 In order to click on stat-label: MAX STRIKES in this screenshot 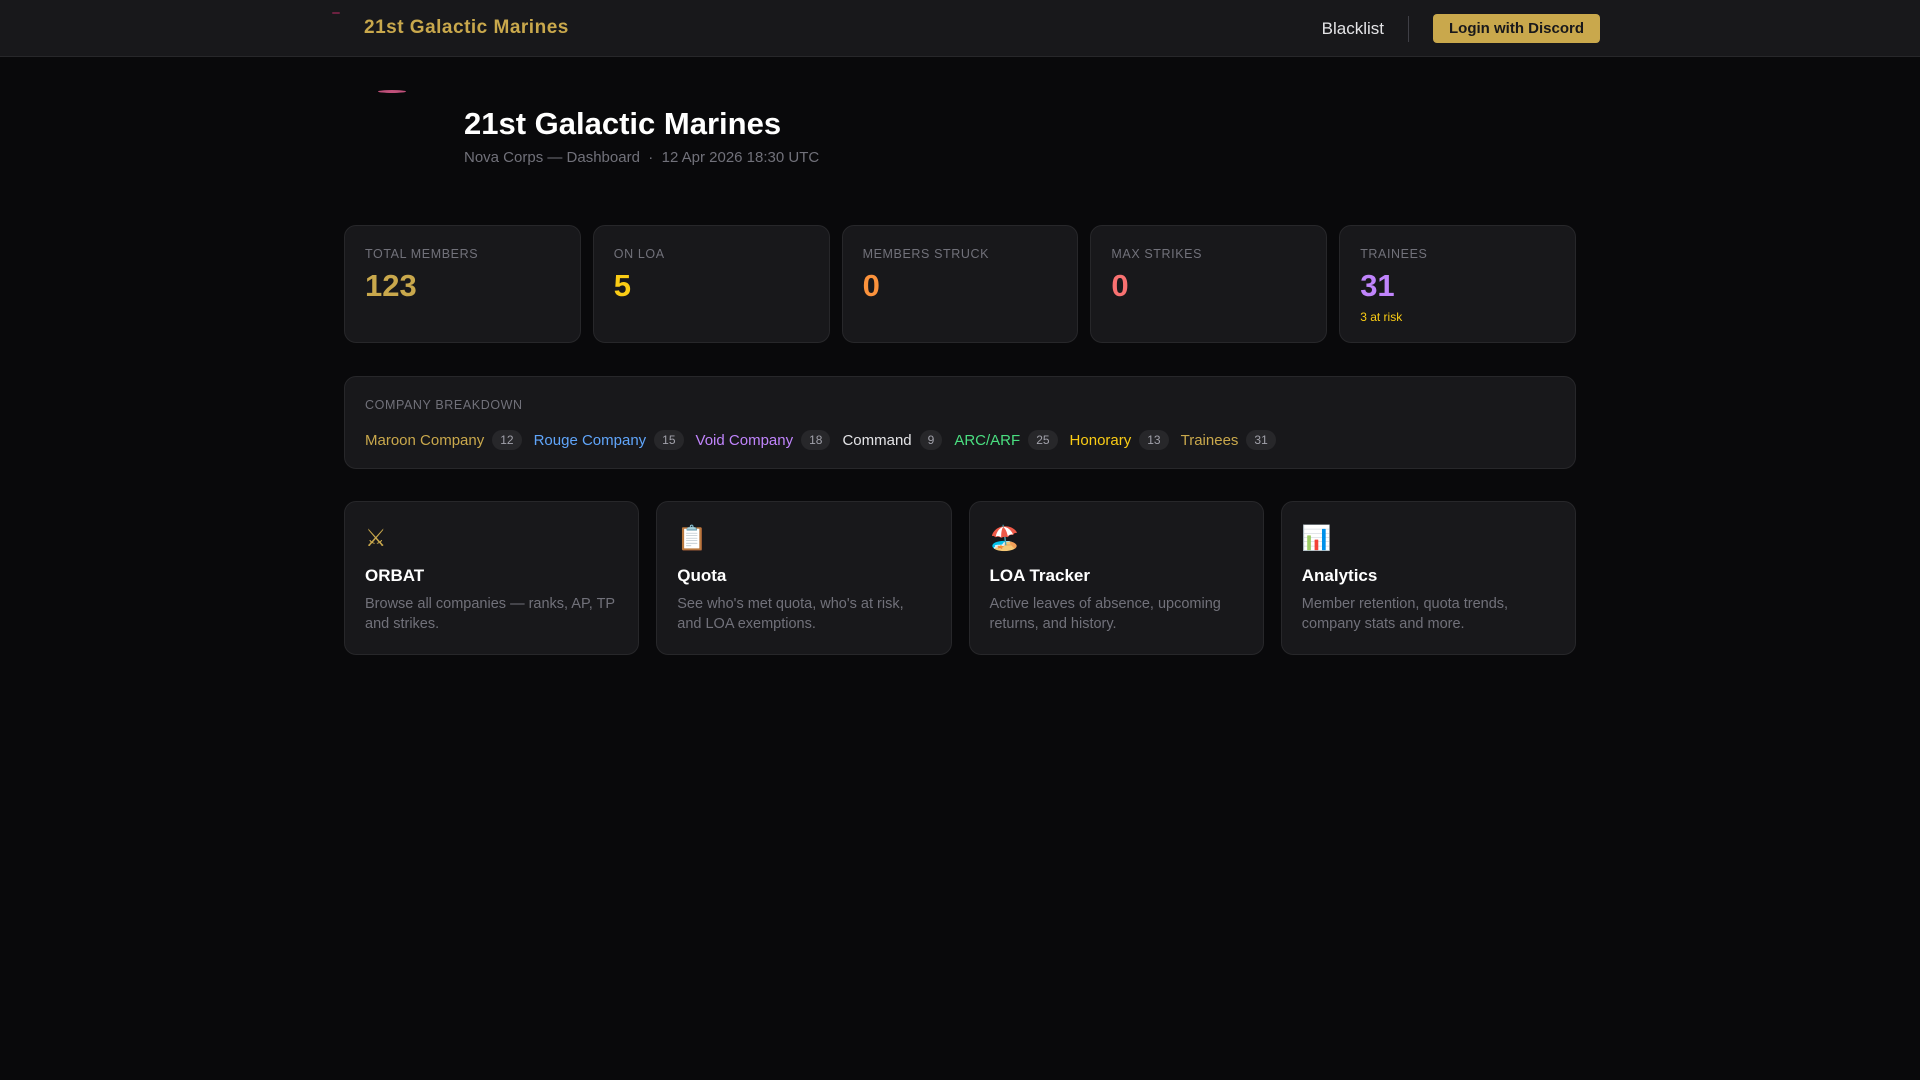, I will do `click(1157, 254)`.